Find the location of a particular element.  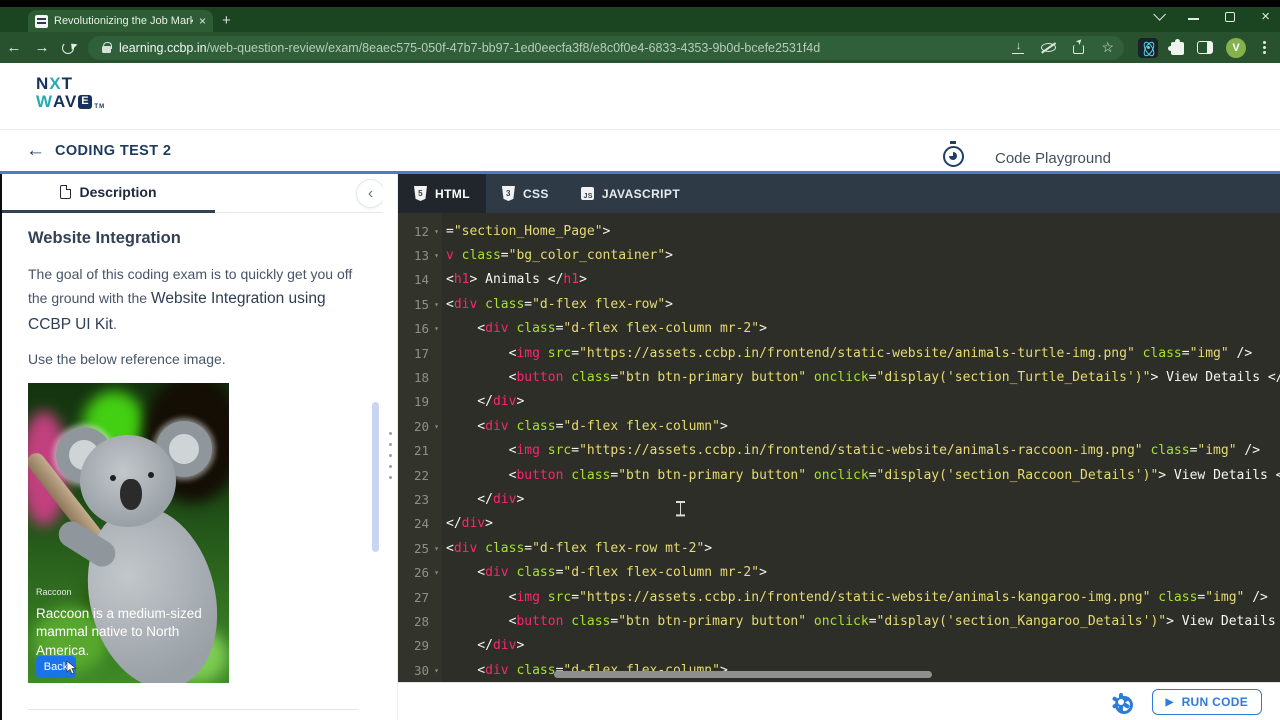

logo-text: AV is located at coordinates (65, 101).